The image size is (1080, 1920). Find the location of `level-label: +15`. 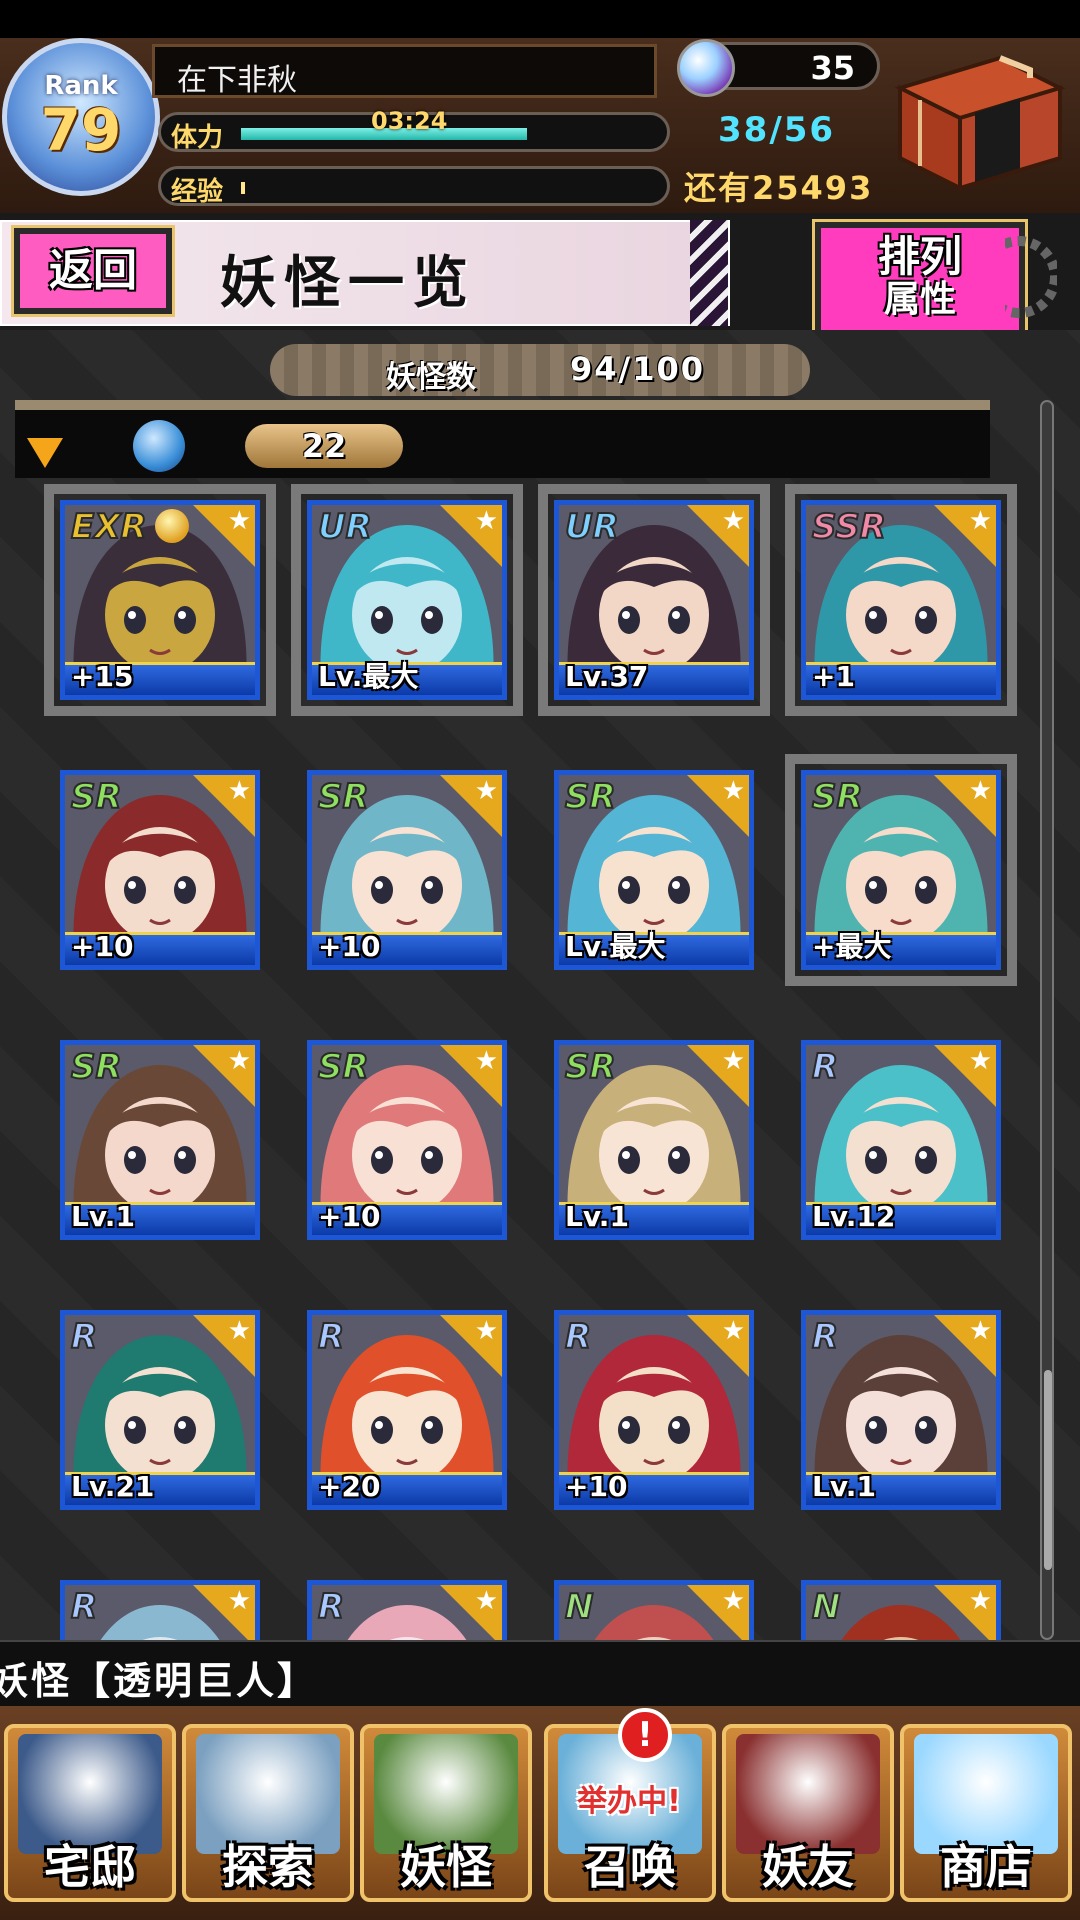

level-label: +15 is located at coordinates (102, 676).